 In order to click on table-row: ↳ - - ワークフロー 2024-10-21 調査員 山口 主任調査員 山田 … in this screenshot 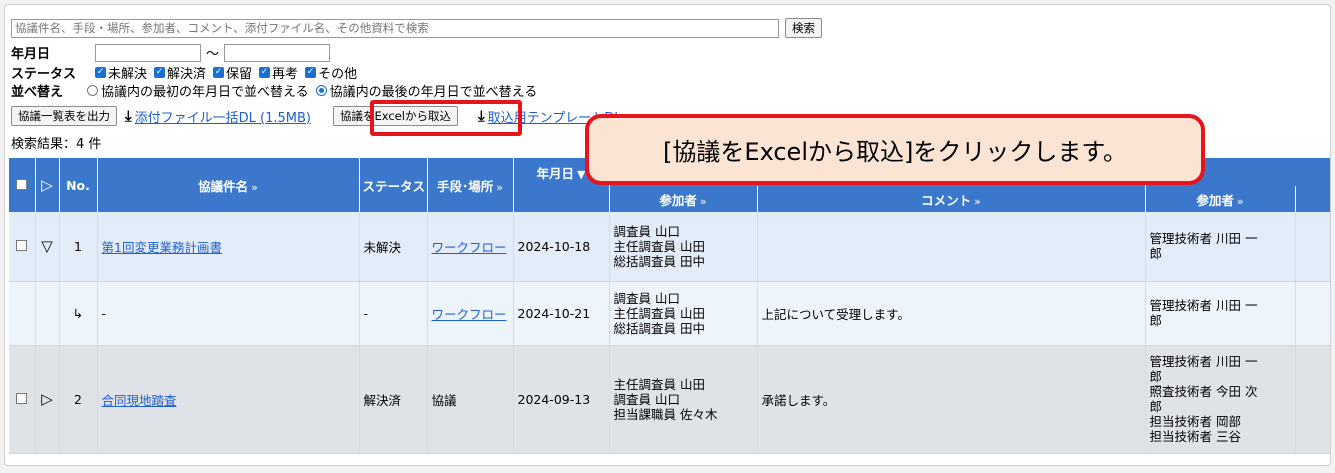, I will do `click(669, 313)`.